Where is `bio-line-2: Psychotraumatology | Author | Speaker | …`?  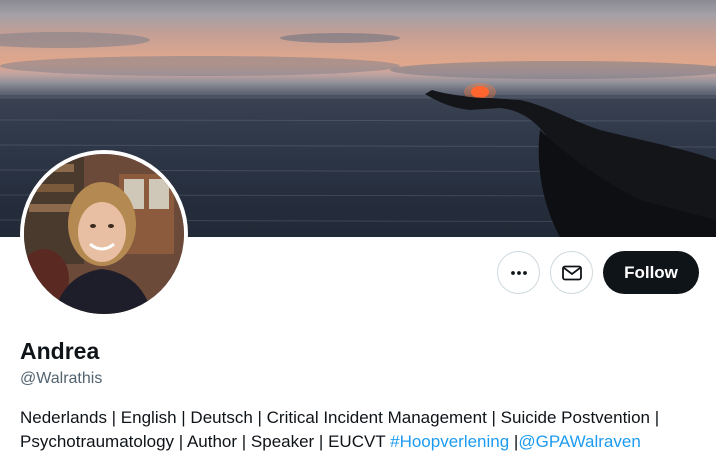 bio-line-2: Psychotraumatology | Author | Speaker | … is located at coordinates (365, 442).